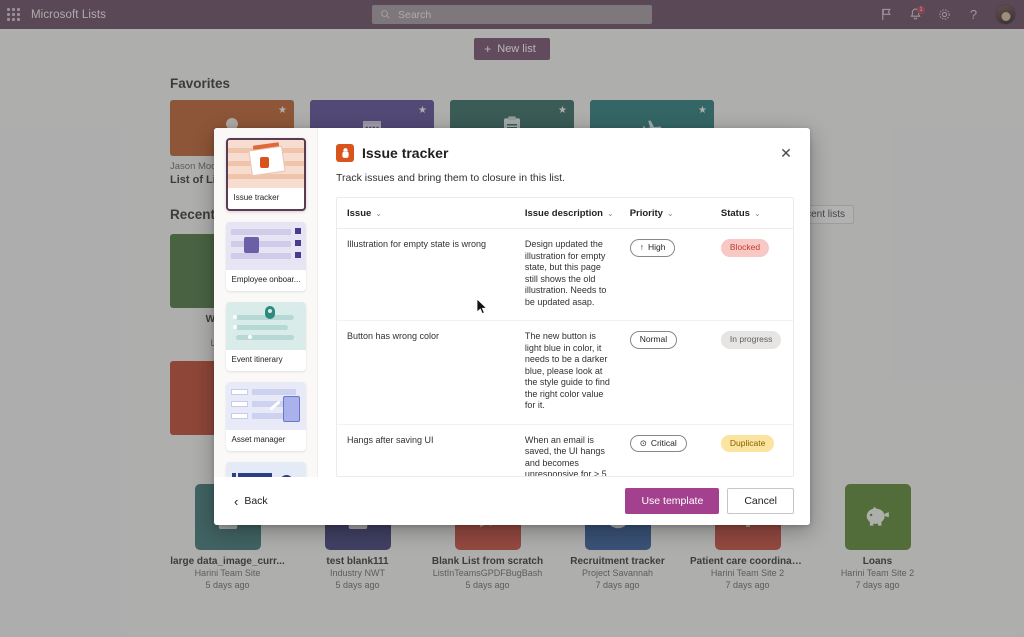  Describe the element at coordinates (643, 442) in the screenshot. I see `priority-glyph: ⊙` at that location.